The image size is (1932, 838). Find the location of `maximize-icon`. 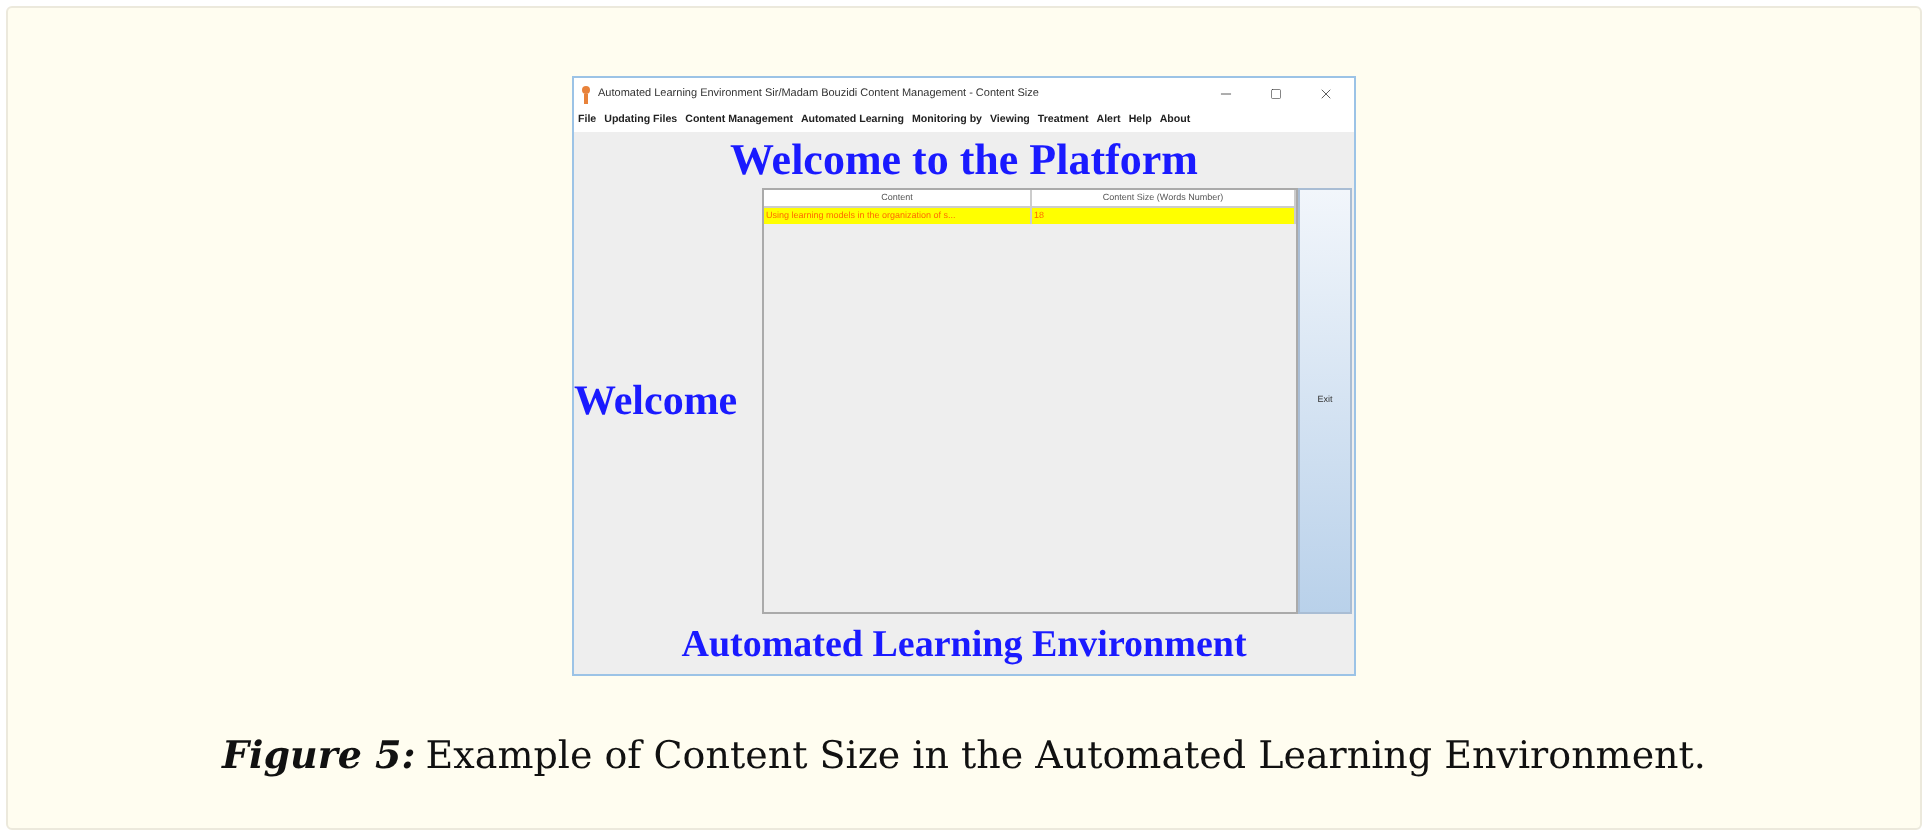

maximize-icon is located at coordinates (1276, 94).